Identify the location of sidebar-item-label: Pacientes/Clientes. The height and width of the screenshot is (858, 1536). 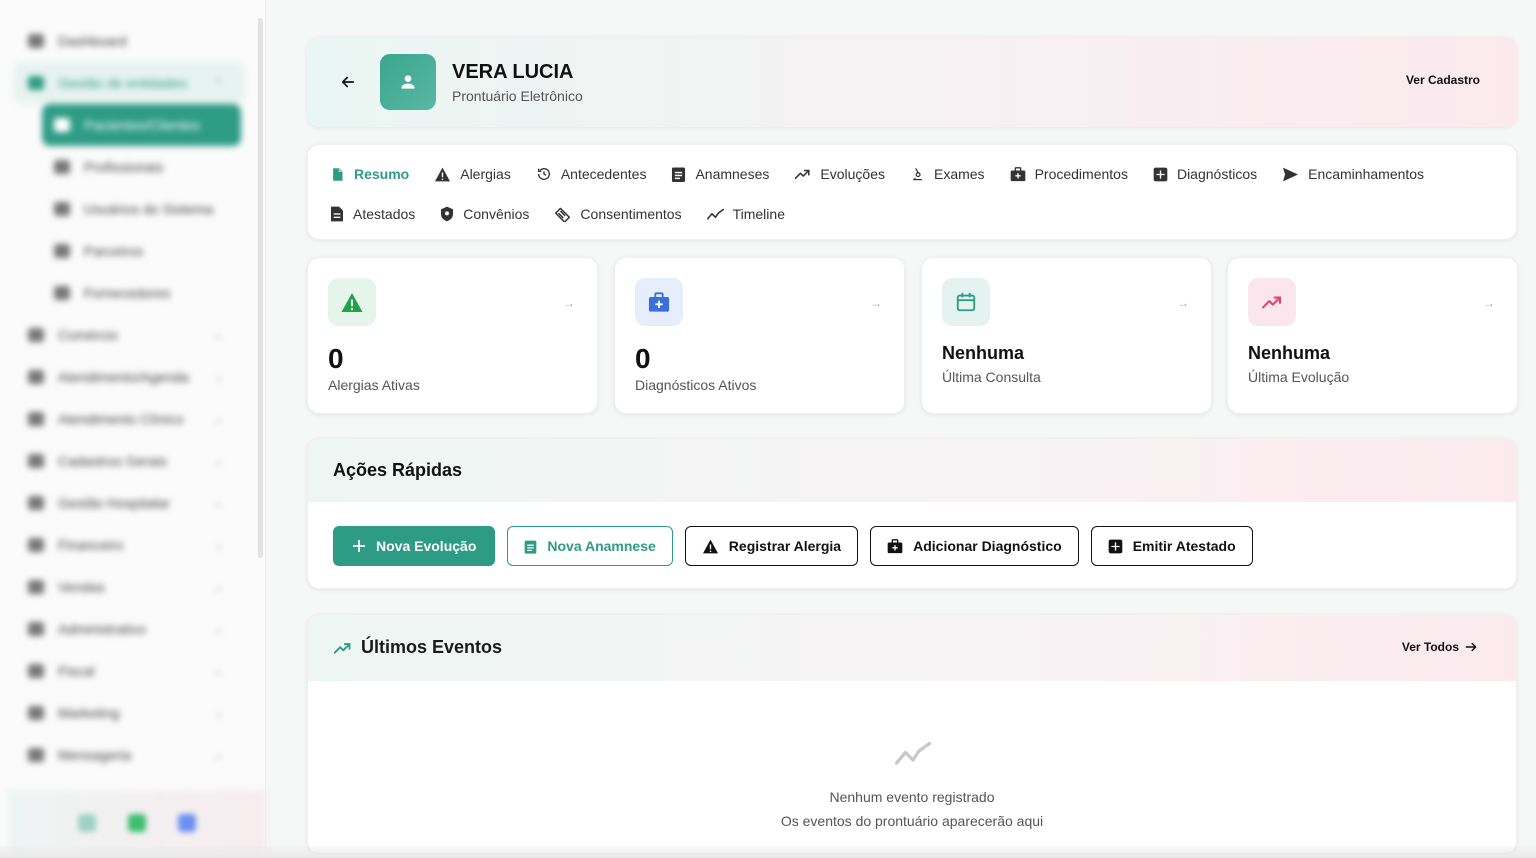
(142, 125).